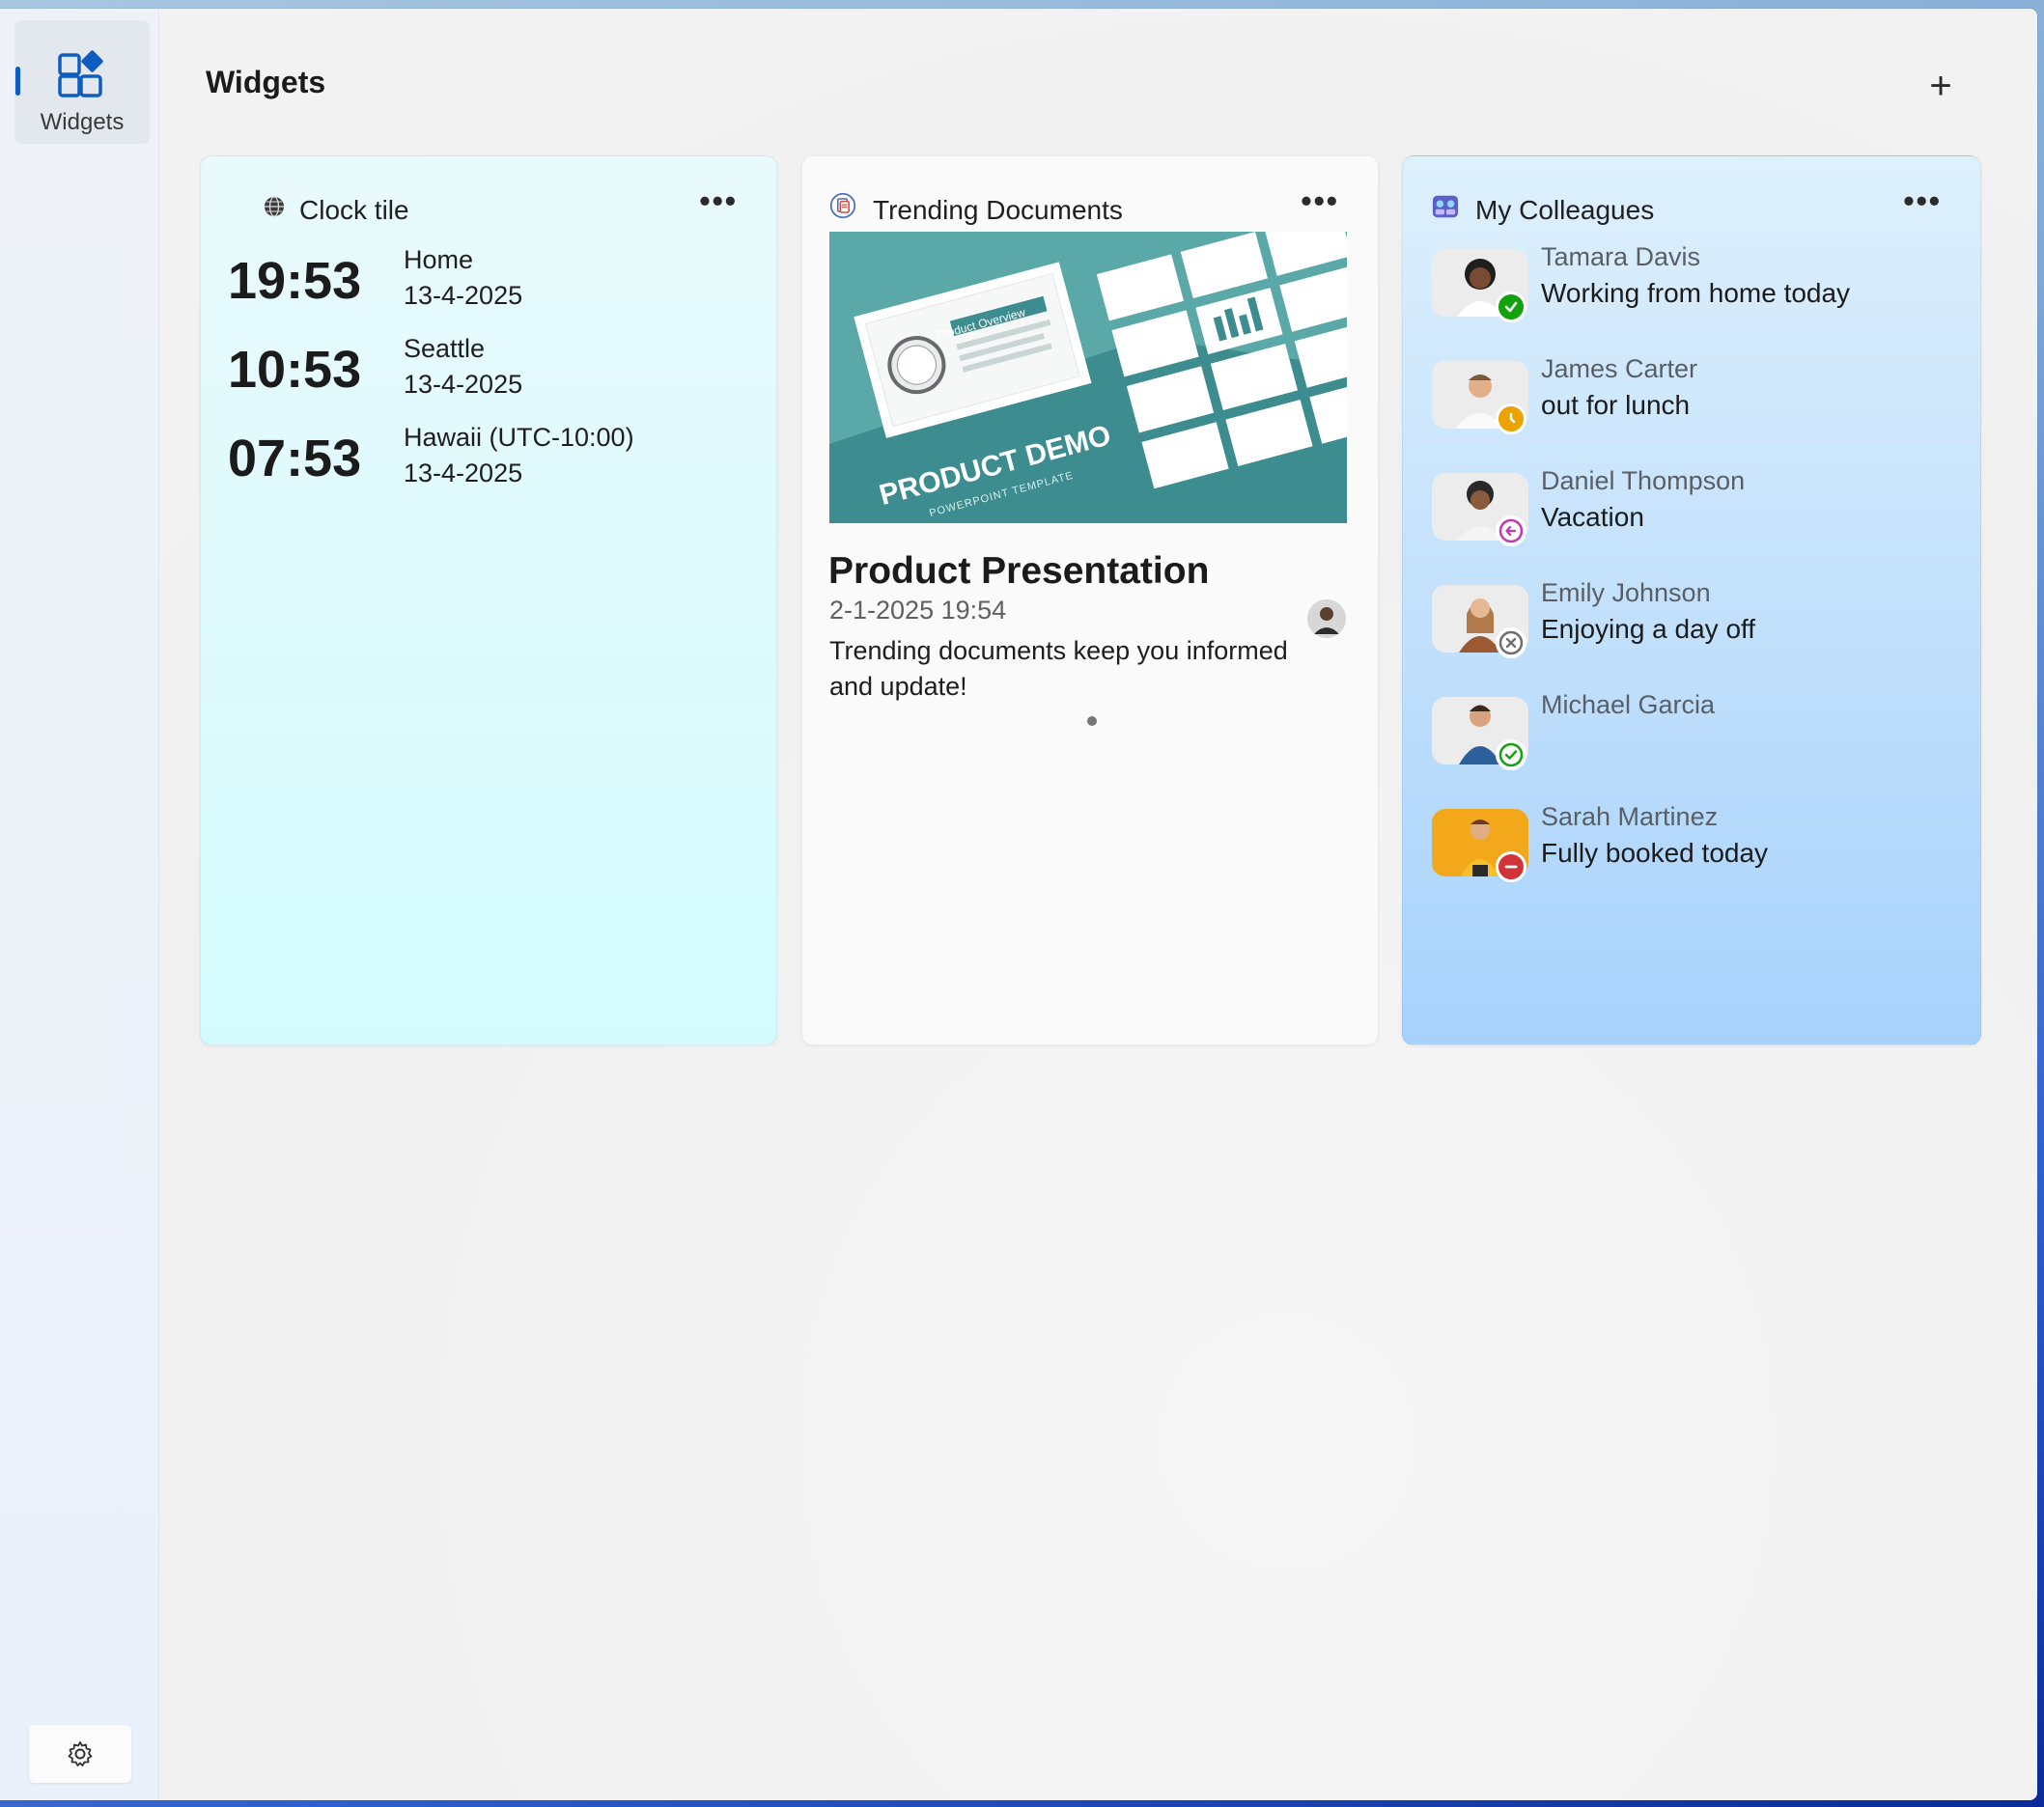 This screenshot has height=1807, width=2044. Describe the element at coordinates (843, 205) in the screenshot. I see `document-icon` at that location.